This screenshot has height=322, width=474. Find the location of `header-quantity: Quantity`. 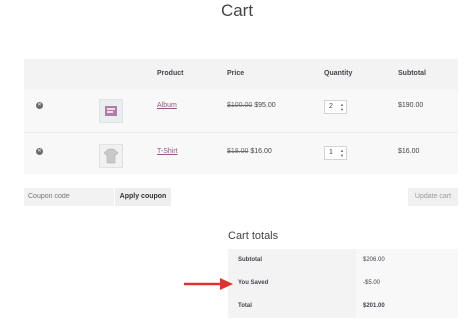

header-quantity: Quantity is located at coordinates (338, 73).